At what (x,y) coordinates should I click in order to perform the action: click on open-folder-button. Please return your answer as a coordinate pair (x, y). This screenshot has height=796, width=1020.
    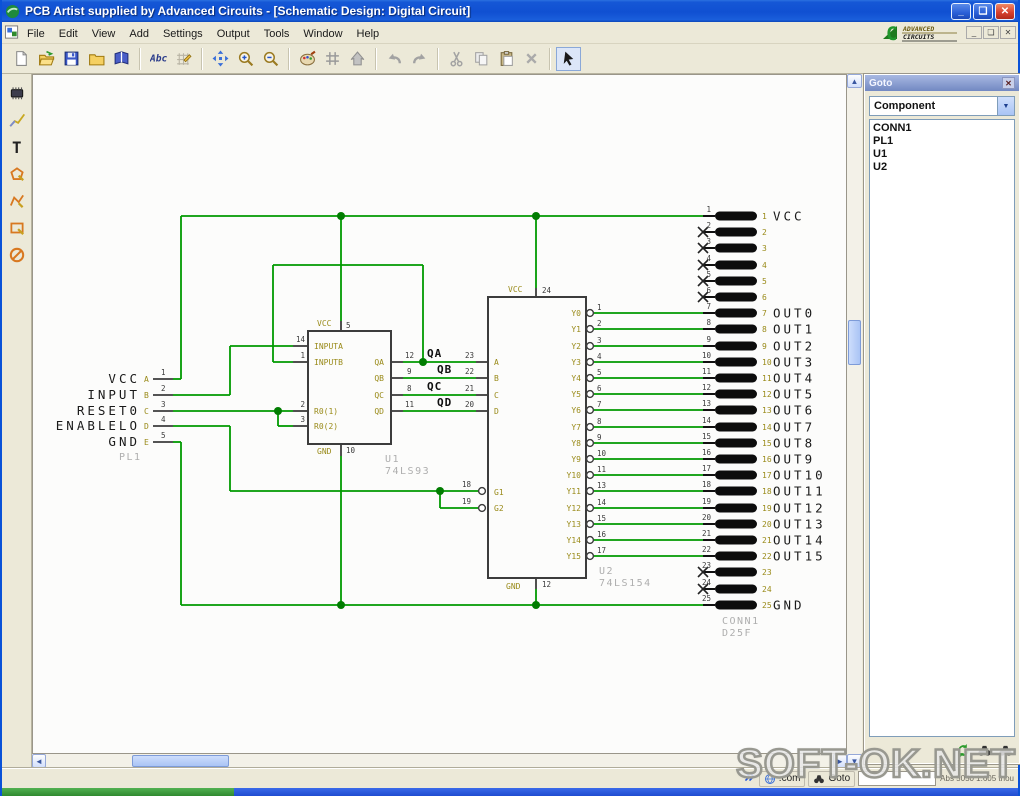
    Looking at the image, I should click on (46, 59).